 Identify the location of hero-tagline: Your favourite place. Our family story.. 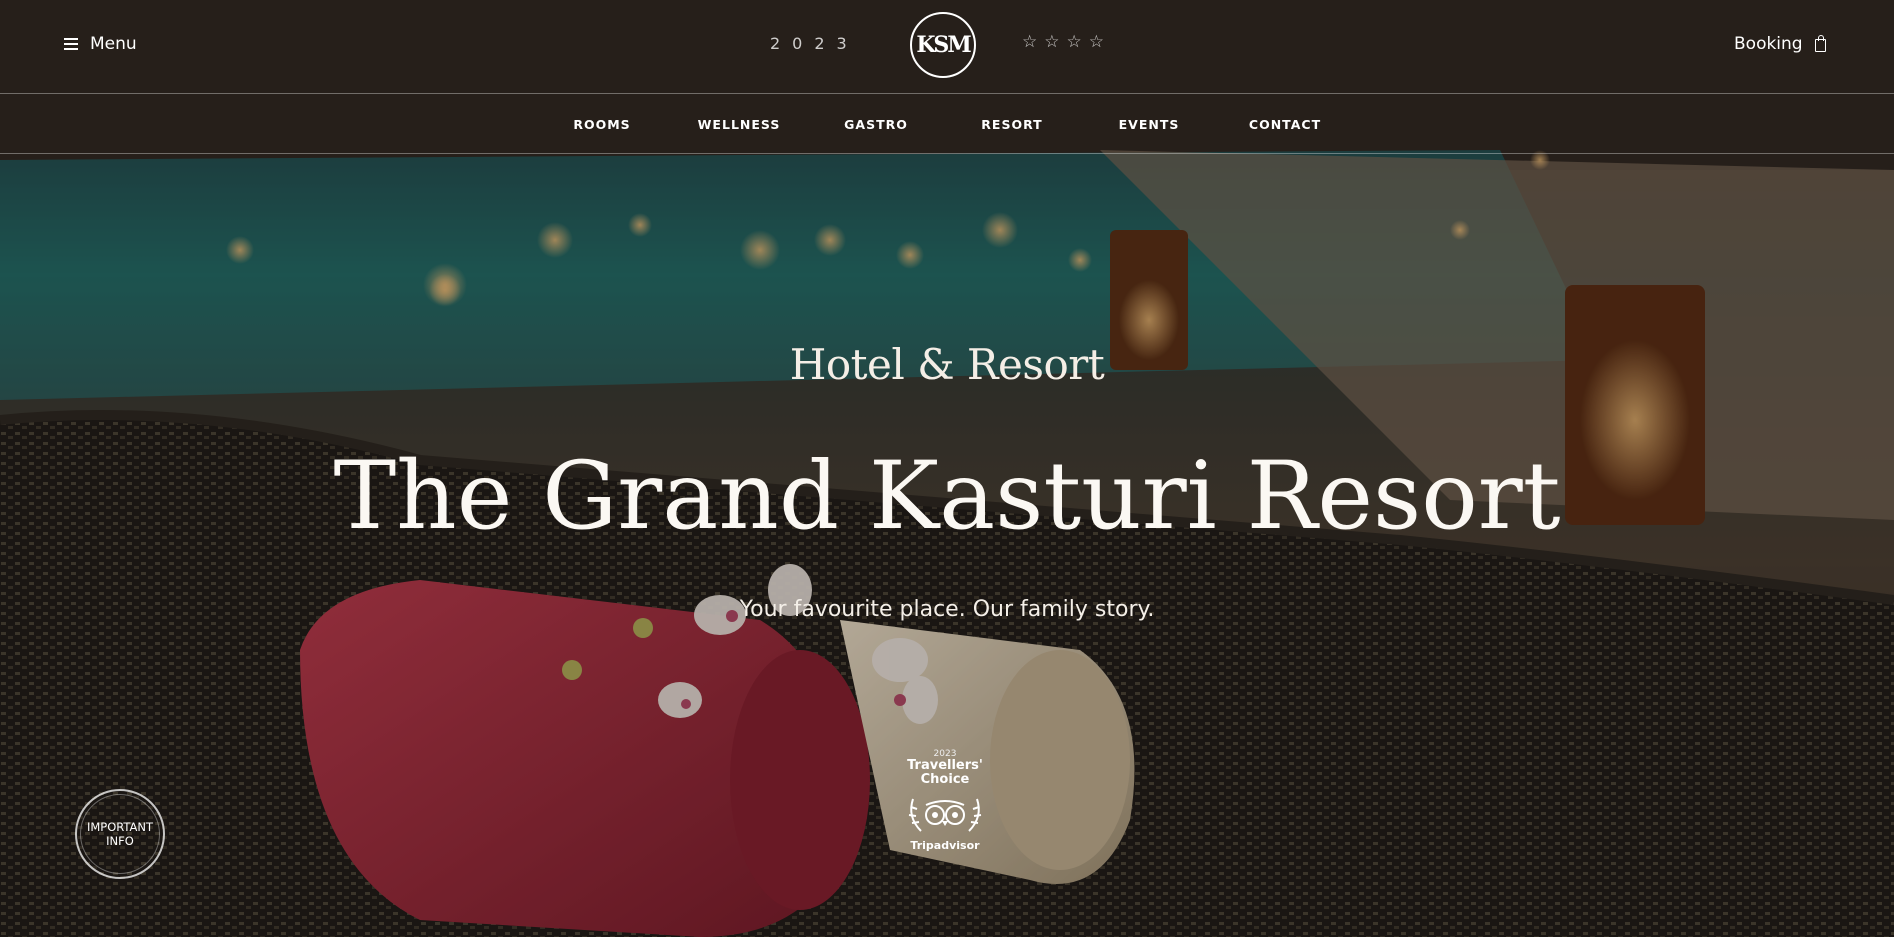
(947, 609).